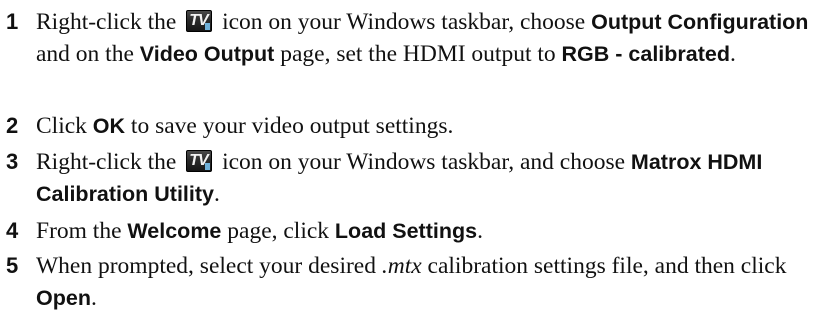 This screenshot has height=320, width=831. What do you see at coordinates (109, 126) in the screenshot?
I see `ui-term: OK` at bounding box center [109, 126].